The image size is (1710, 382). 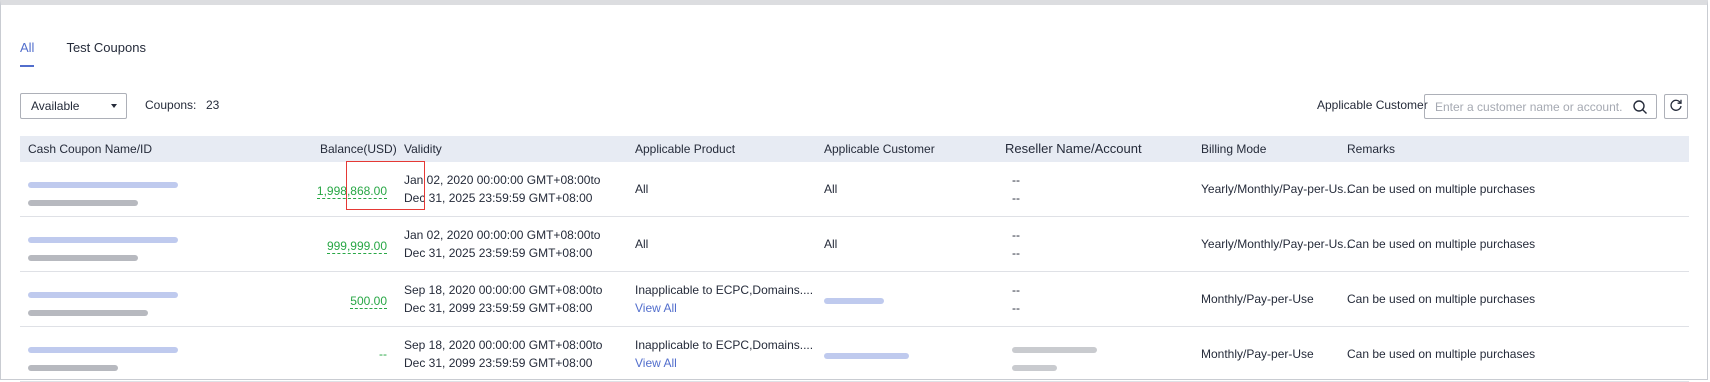 What do you see at coordinates (213, 105) in the screenshot?
I see `coupons-count: 23` at bounding box center [213, 105].